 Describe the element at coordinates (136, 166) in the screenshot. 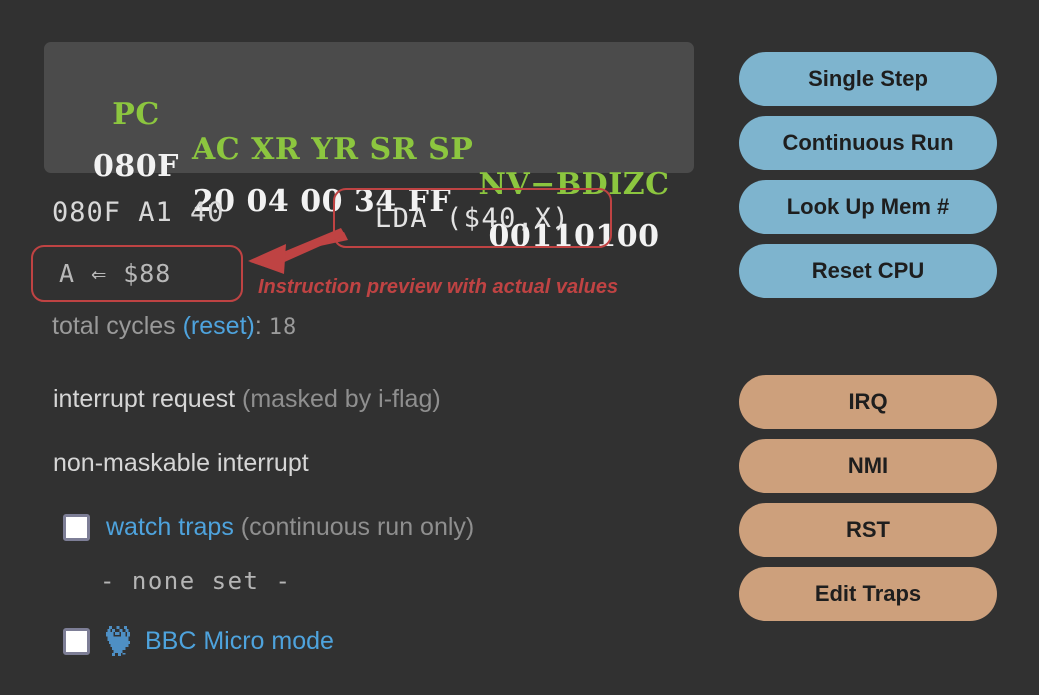

I see `register-value-pc: 080F` at that location.